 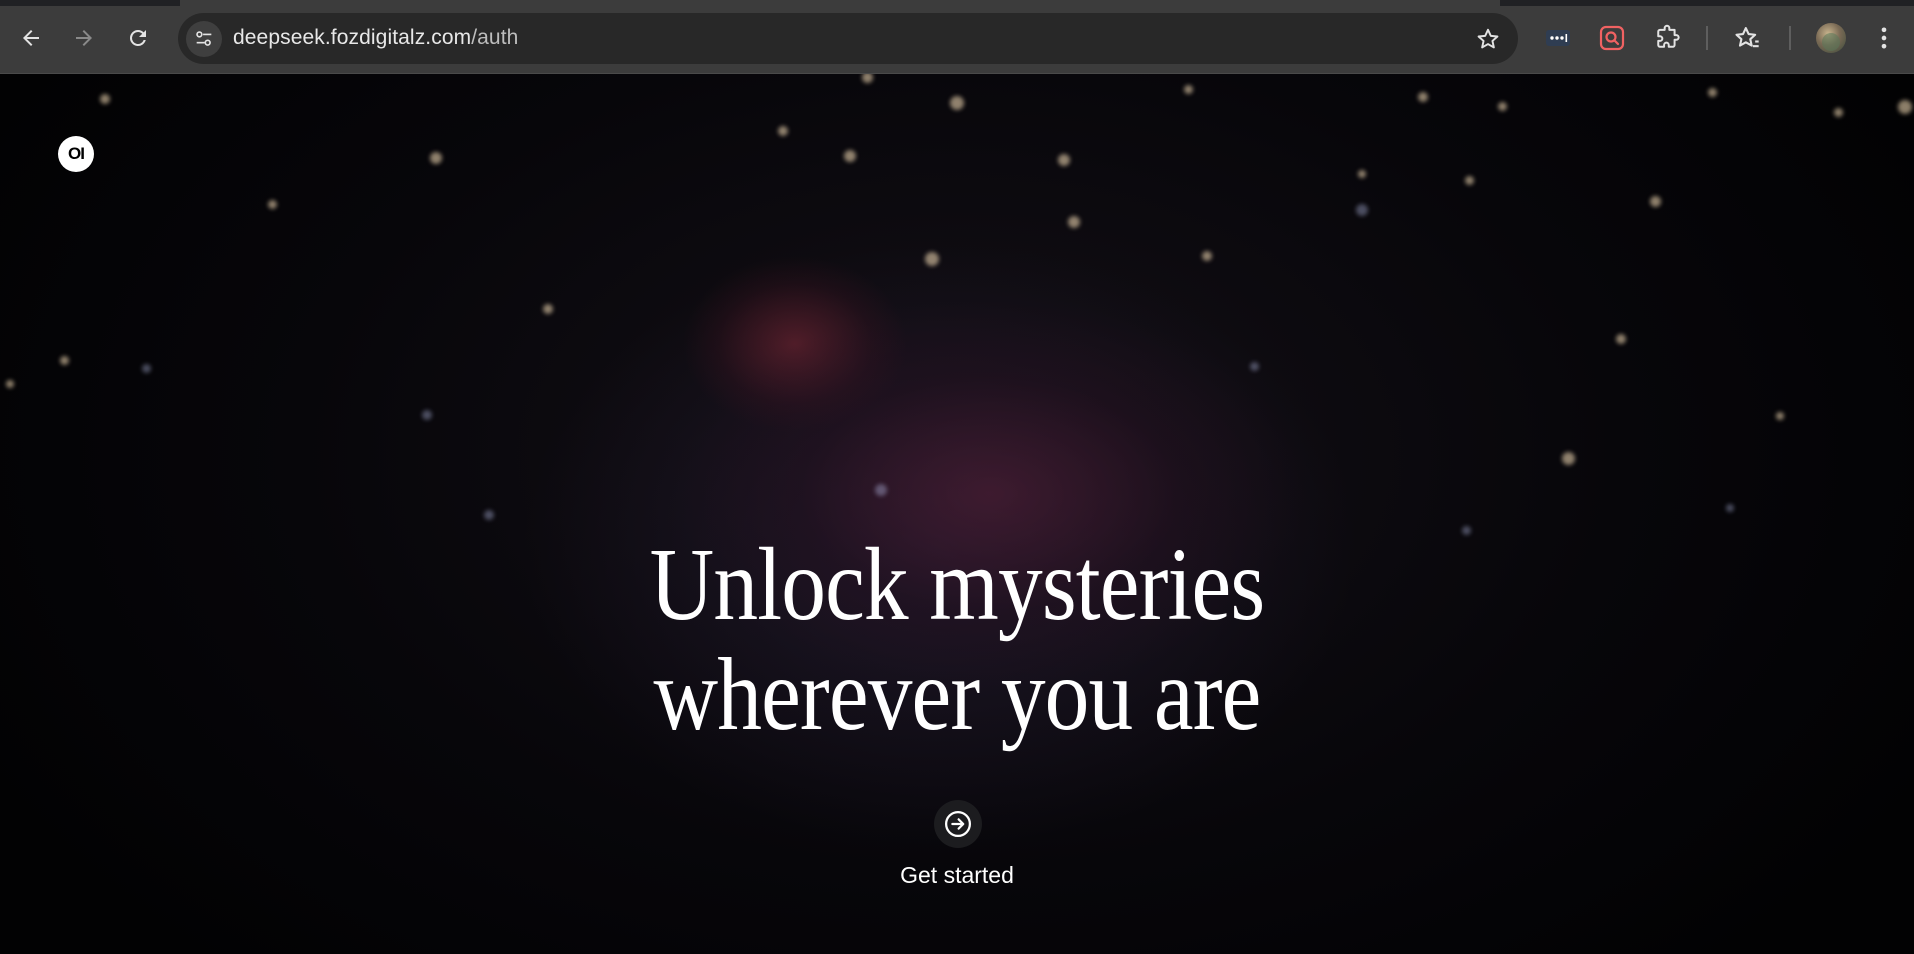 I want to click on url-path: /auth, so click(x=495, y=37).